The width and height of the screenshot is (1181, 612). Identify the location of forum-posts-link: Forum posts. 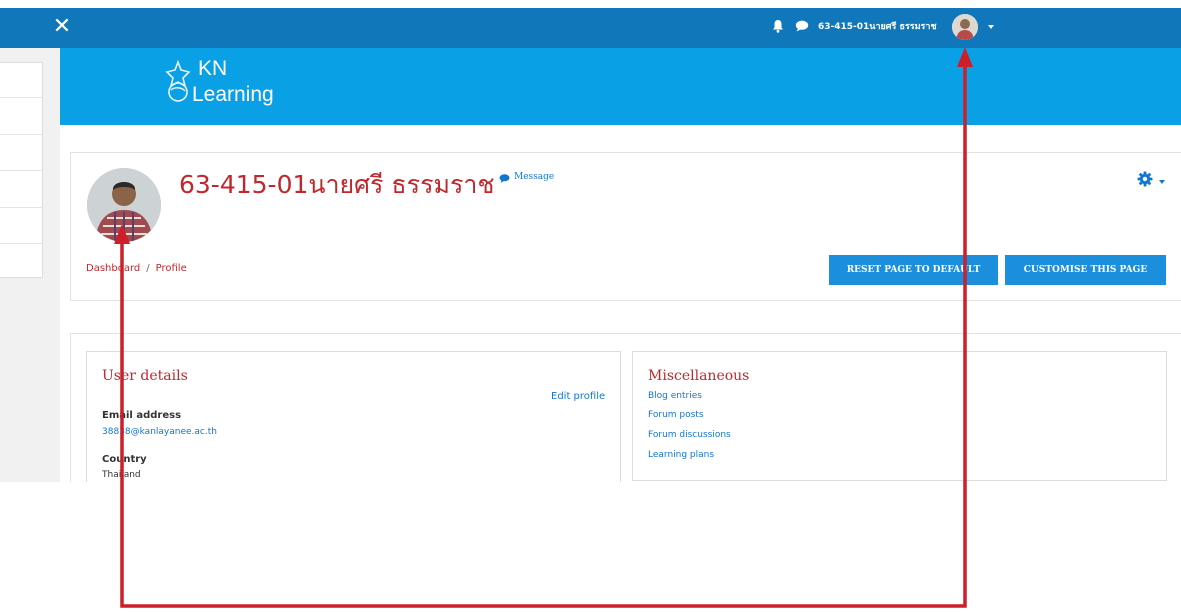
(676, 415).